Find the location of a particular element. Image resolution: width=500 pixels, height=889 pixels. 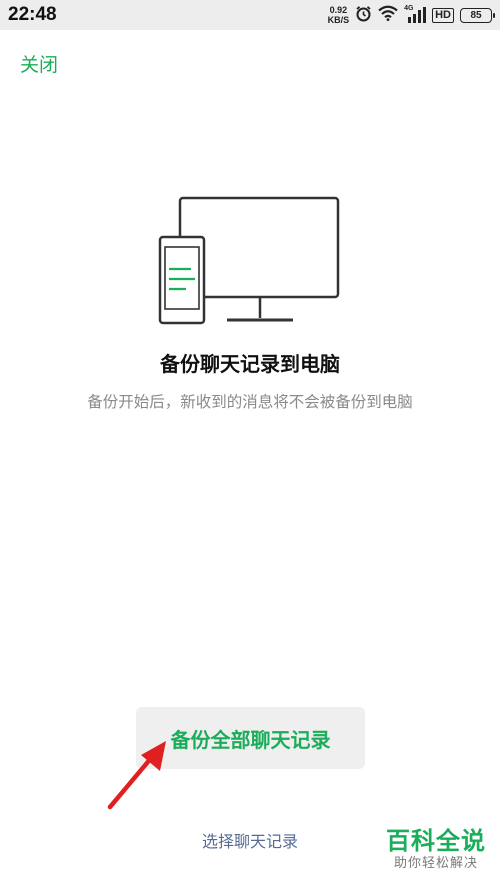

net-speed: 0.92 KB/S is located at coordinates (339, 15).